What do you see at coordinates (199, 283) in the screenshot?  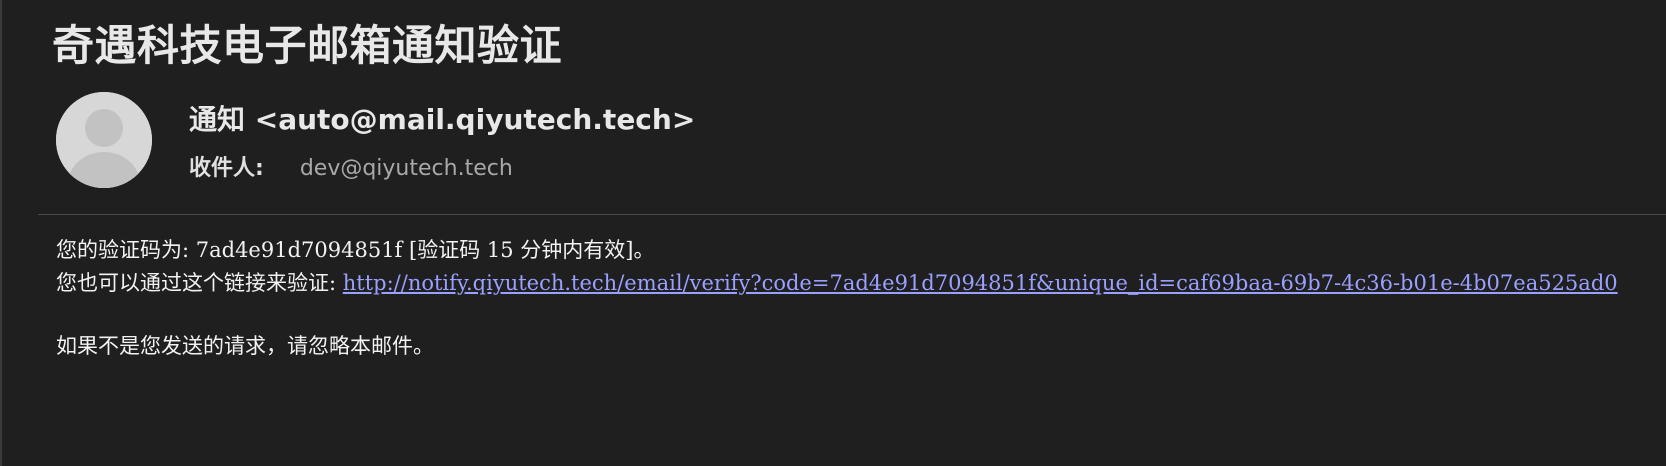 I see `verify-link-prefix: 您也可以通过这个链接来验证:` at bounding box center [199, 283].